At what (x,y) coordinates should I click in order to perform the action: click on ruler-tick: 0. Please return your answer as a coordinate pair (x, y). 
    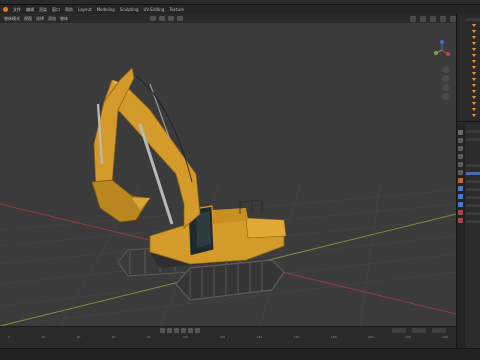
    Looking at the image, I should click on (9, 337).